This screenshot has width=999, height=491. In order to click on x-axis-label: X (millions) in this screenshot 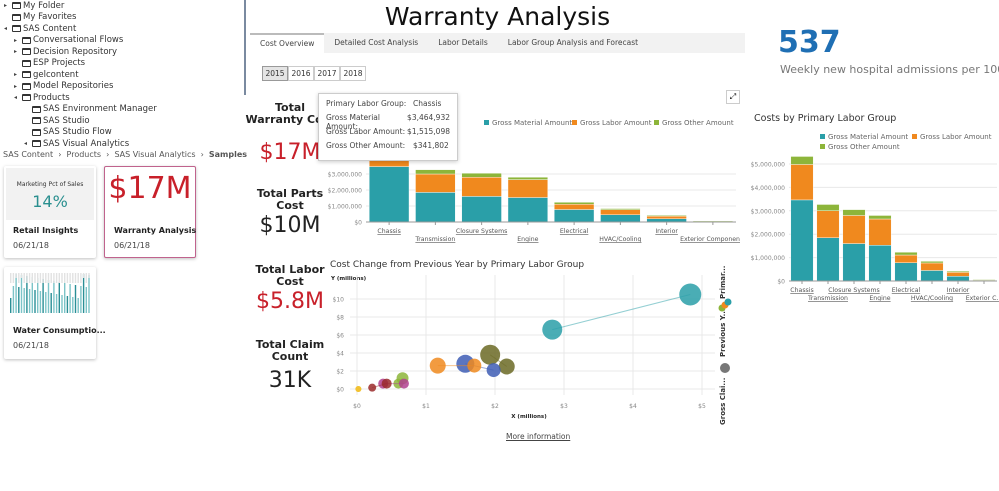, I will do `click(529, 417)`.